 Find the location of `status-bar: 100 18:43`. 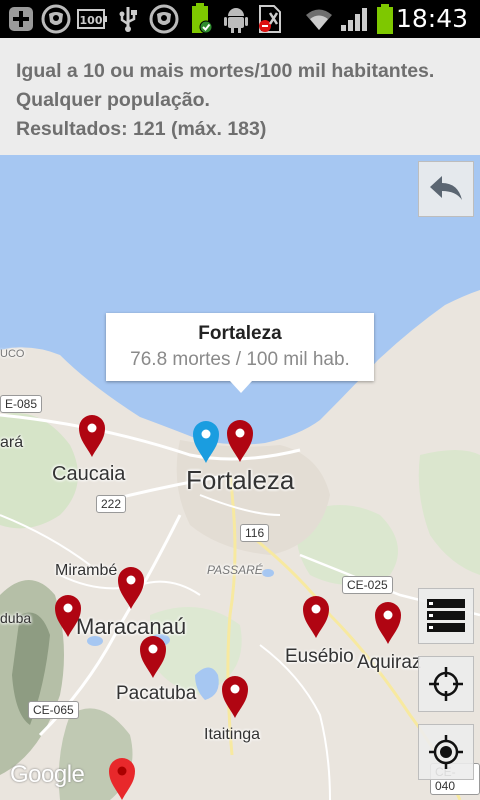

status-bar: 100 18:43 is located at coordinates (240, 19).